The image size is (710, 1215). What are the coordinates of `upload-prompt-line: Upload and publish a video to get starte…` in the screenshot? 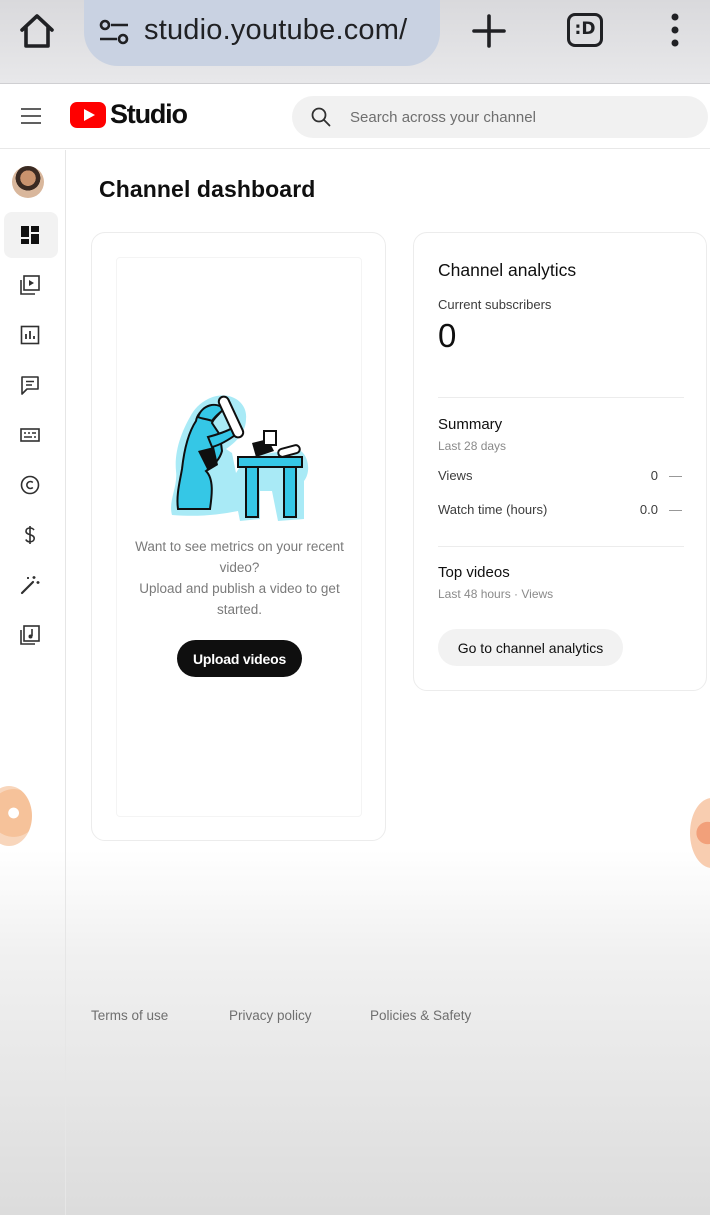 It's located at (239, 599).